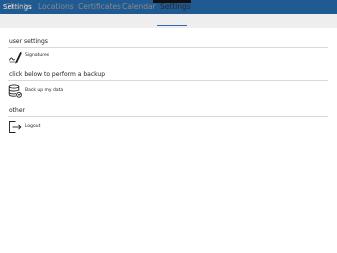 This screenshot has width=337, height=253. I want to click on section-title-other: other, so click(17, 110).